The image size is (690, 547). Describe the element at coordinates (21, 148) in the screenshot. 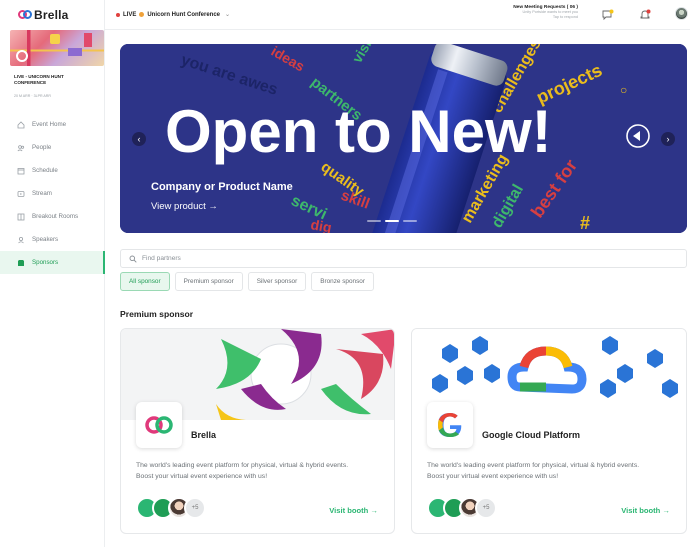

I see `people-icon` at that location.